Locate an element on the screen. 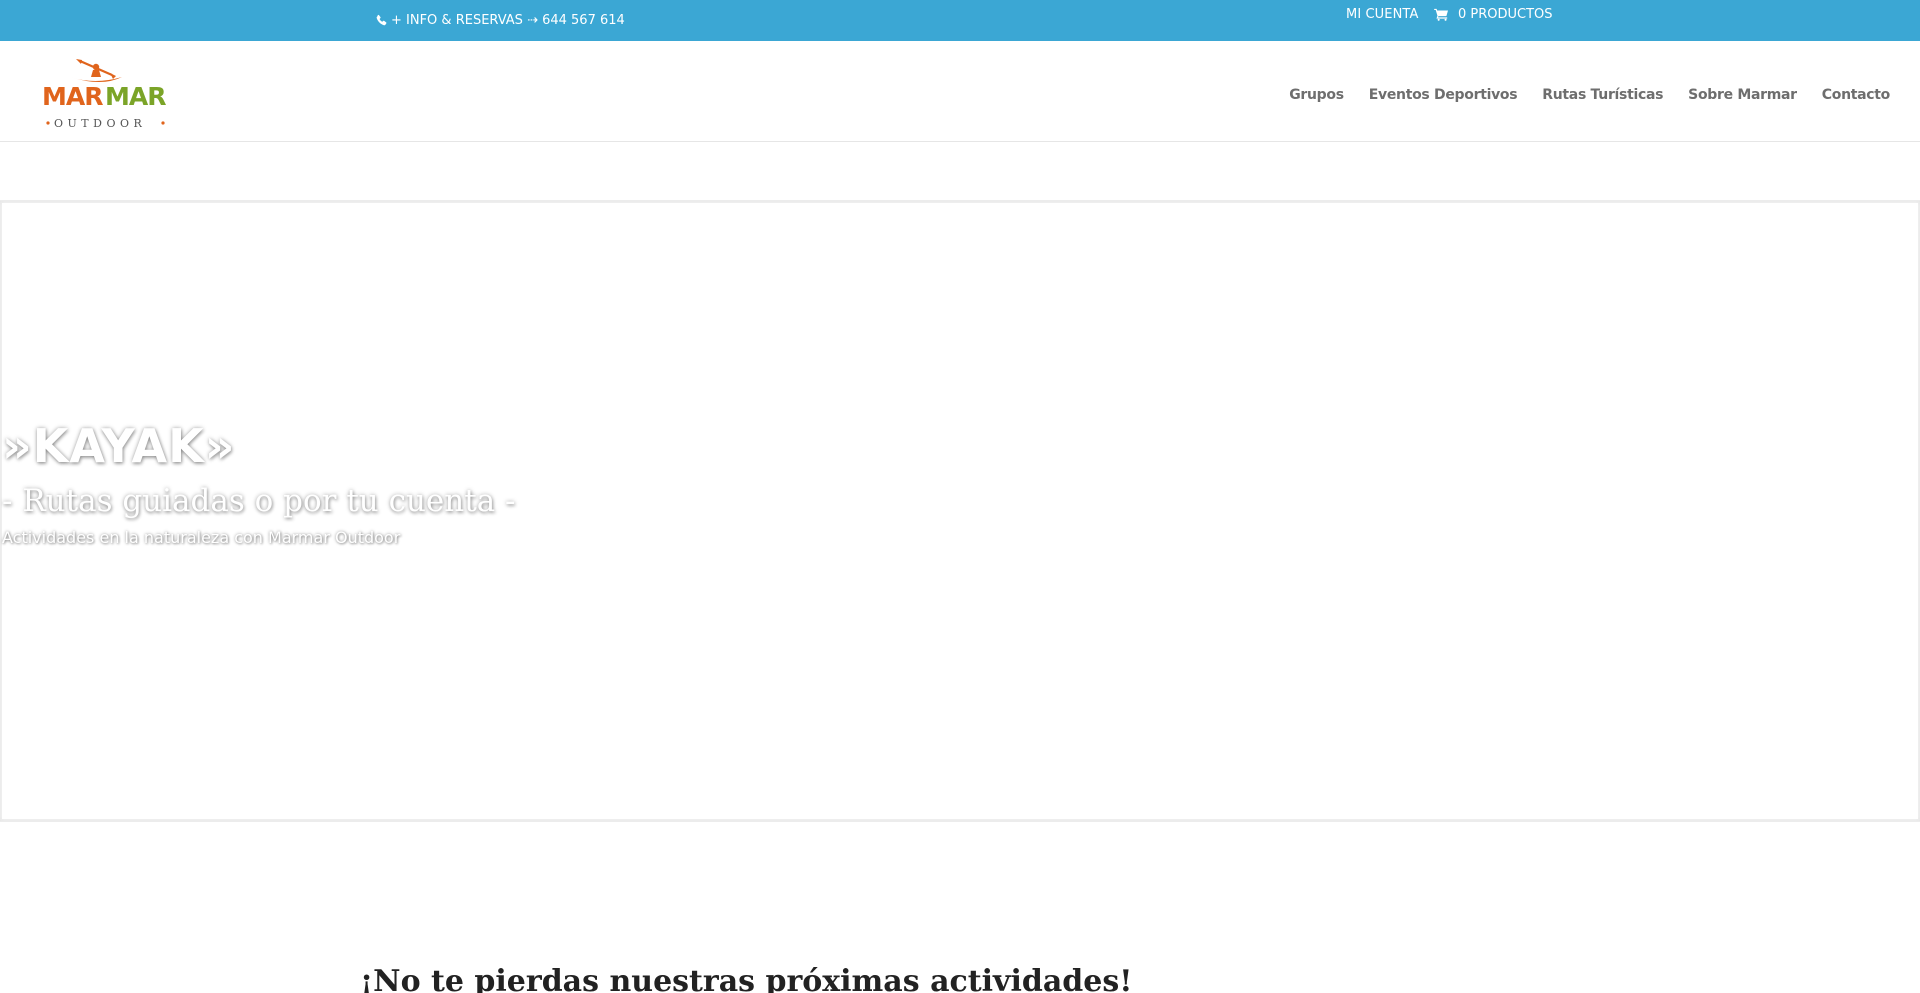 The width and height of the screenshot is (1920, 993). marmar-logo: MAR MAR OUTDOOR is located at coordinates (105, 95).